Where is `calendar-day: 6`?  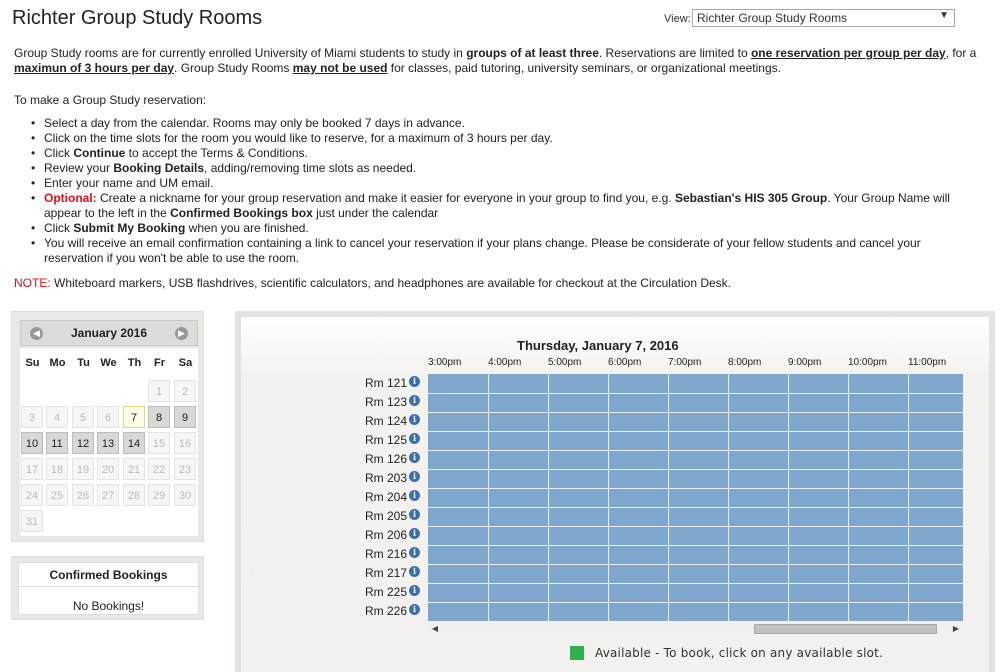
calendar-day: 6 is located at coordinates (108, 417).